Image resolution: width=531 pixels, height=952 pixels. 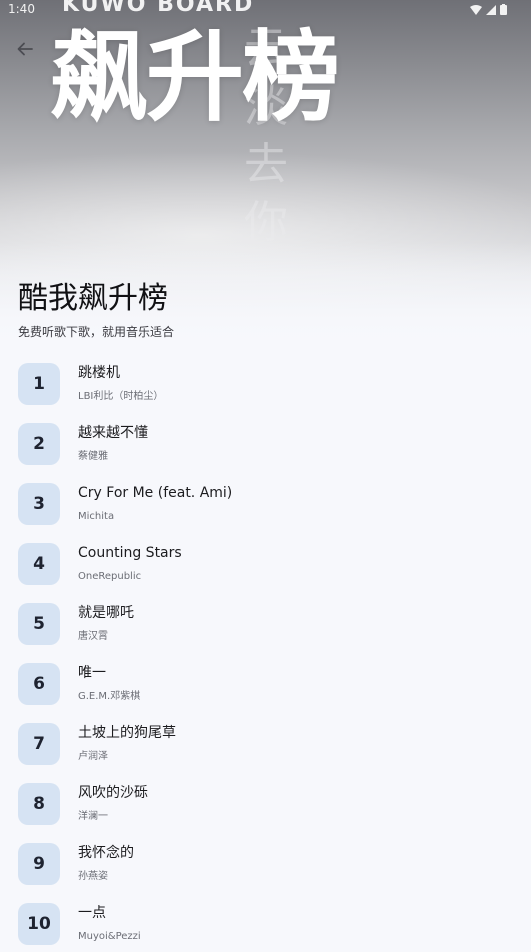 I want to click on song-row: 9 我怀念的 孙燕姿, so click(x=265, y=862).